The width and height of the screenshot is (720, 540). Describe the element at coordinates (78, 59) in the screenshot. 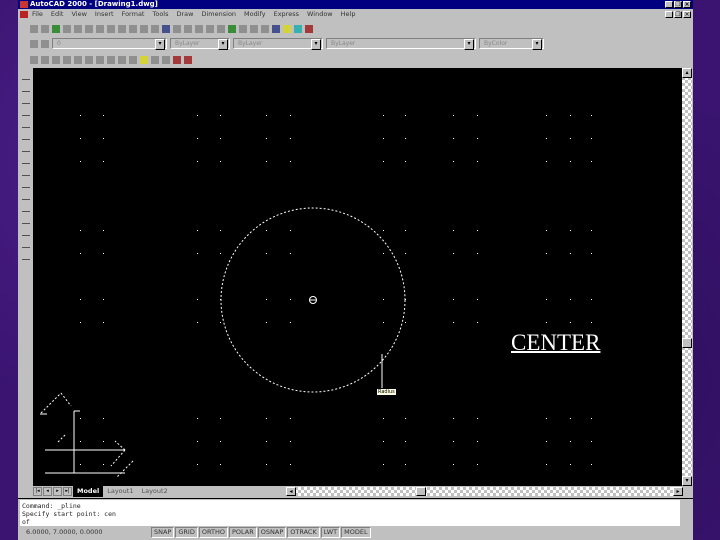

I see `snap-extension-icon` at that location.